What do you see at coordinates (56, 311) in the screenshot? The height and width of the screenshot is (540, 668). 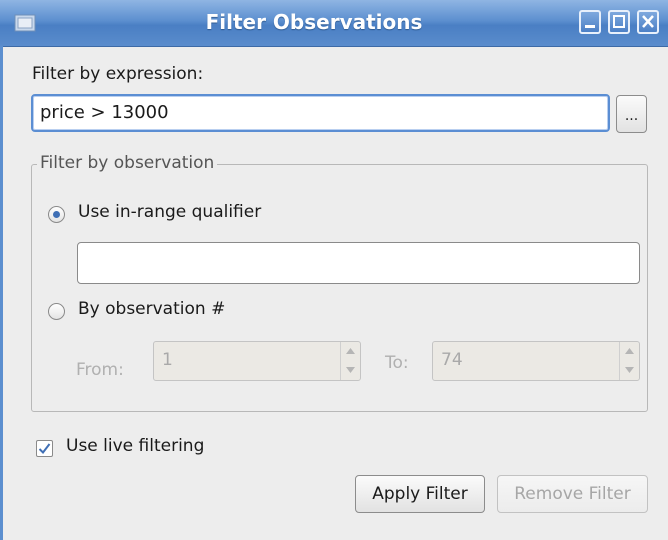 I see `by-observation-radio` at bounding box center [56, 311].